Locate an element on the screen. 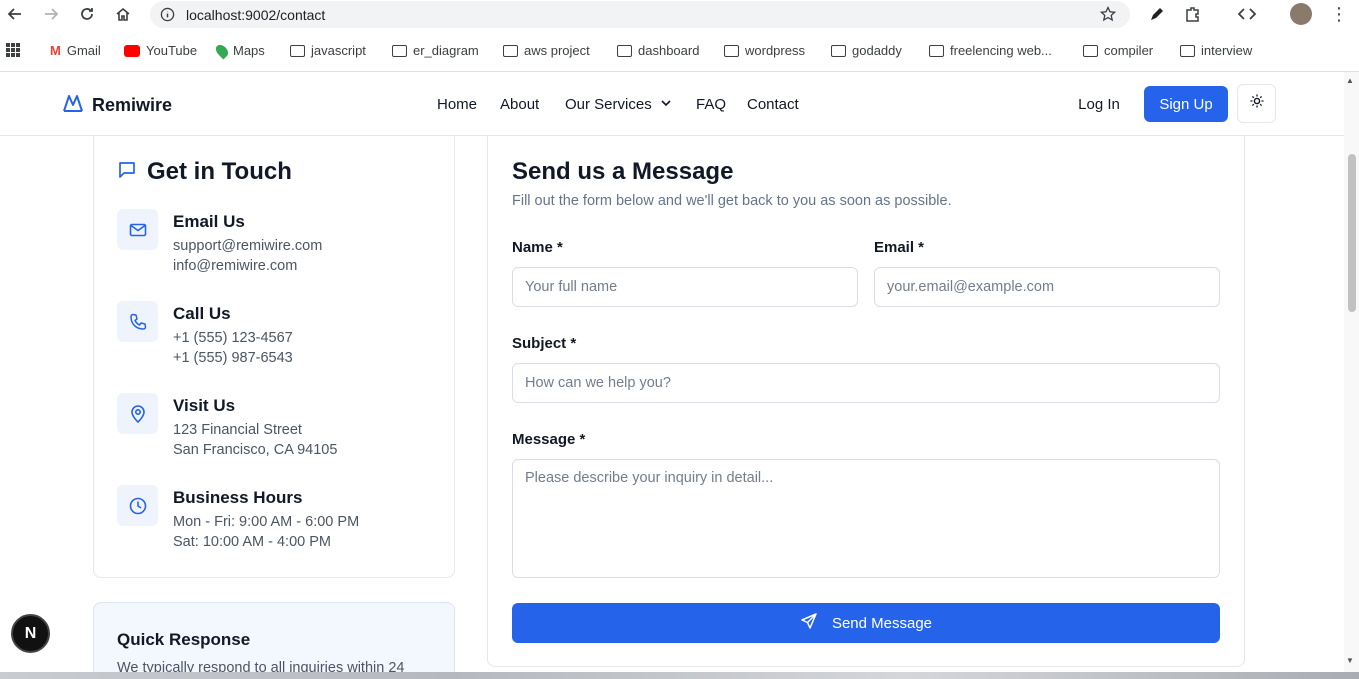 Image resolution: width=1359 pixels, height=679 pixels. signup-button: Sign Up is located at coordinates (1186, 104).